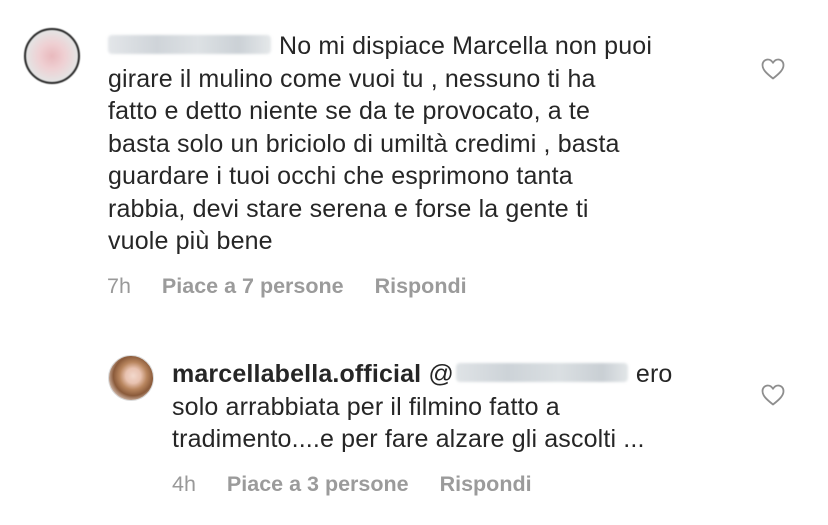 The height and width of the screenshot is (525, 828). Describe the element at coordinates (541, 372) in the screenshot. I see `mention-blurred` at that location.